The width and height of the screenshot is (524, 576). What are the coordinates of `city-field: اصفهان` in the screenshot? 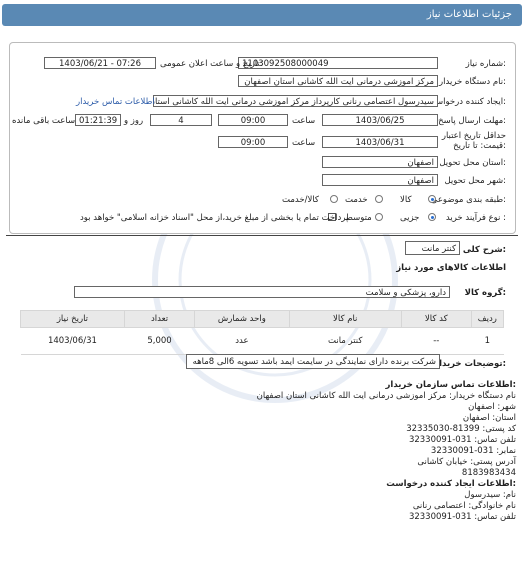 It's located at (380, 180).